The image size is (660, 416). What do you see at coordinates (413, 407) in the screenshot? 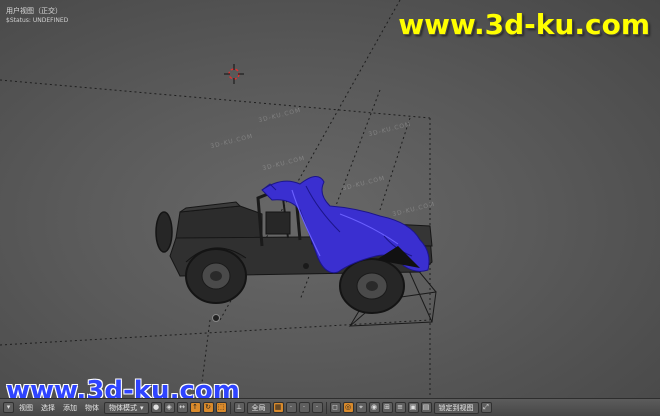
I see `render-icon: ▣` at bounding box center [413, 407].